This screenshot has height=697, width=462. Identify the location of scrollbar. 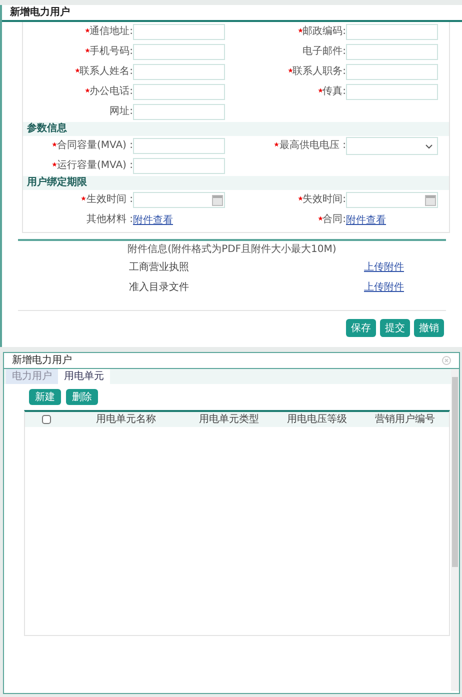
(455, 530).